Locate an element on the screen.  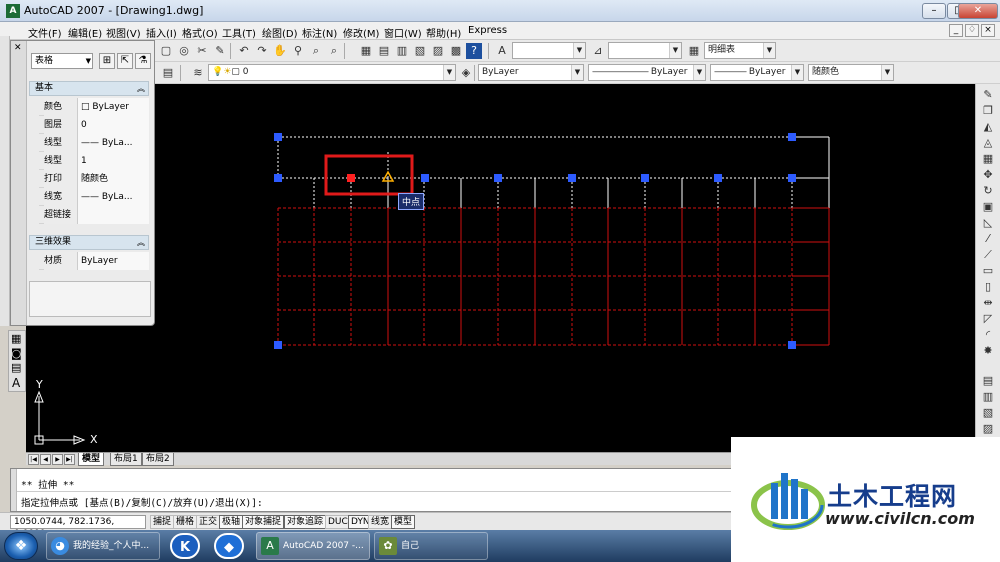
explode-icon: ✸ is located at coordinates (988, 351).